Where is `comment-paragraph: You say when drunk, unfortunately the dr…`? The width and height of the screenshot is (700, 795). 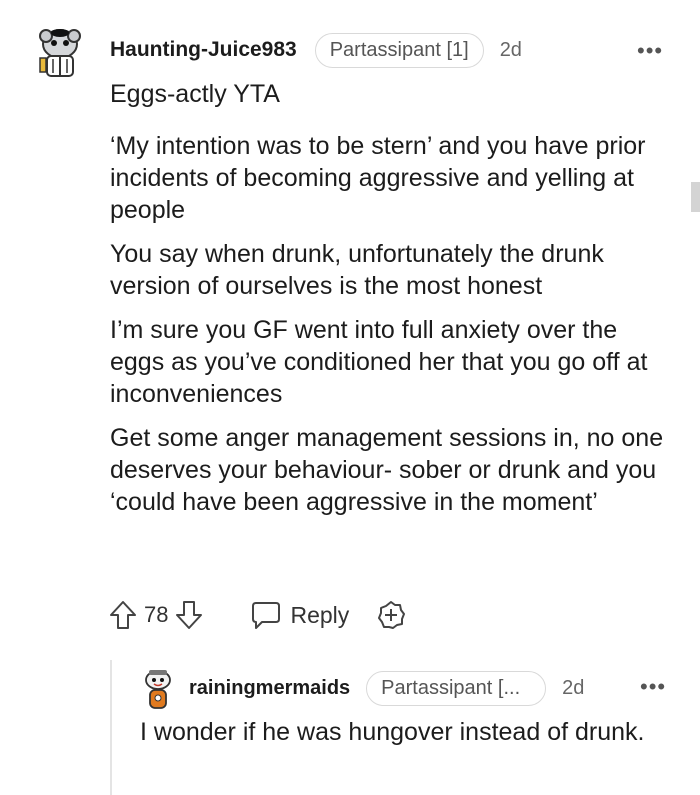 comment-paragraph: You say when drunk, unfortunately the dr… is located at coordinates (357, 270).